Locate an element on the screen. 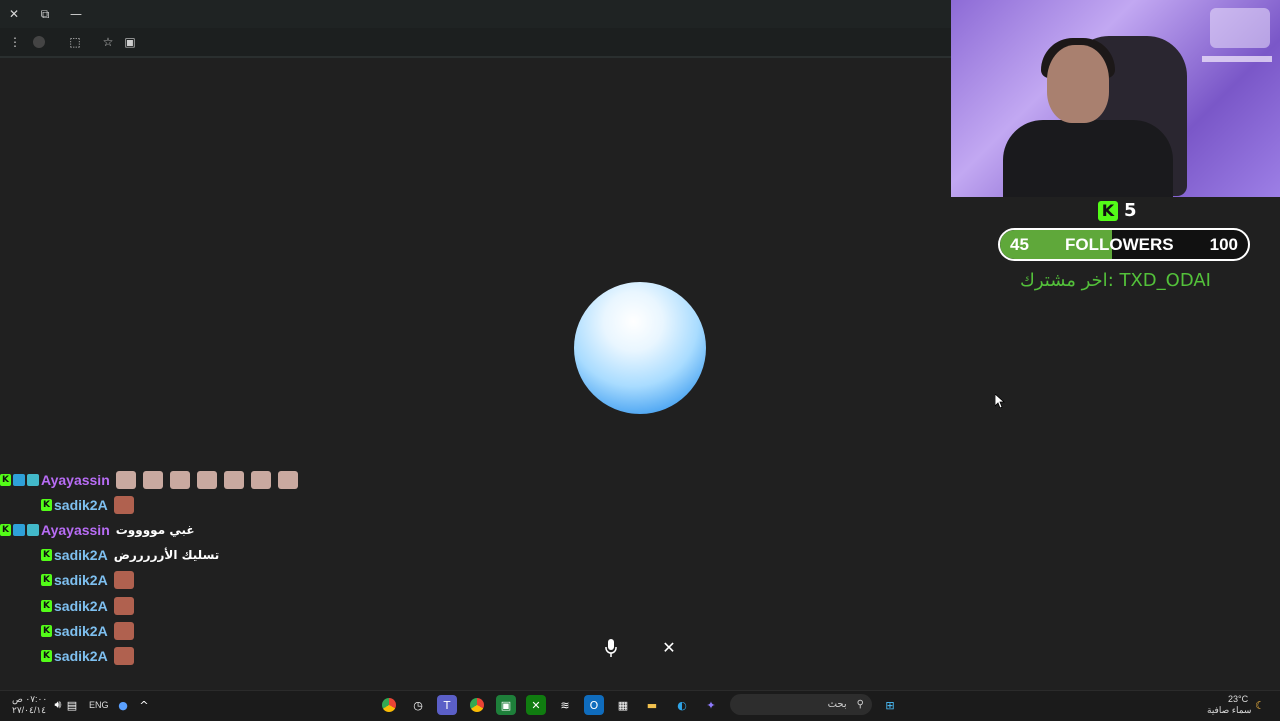 Image resolution: width=1280 pixels, height=721 pixels. chevron-up-icon: ^ is located at coordinates (144, 705).